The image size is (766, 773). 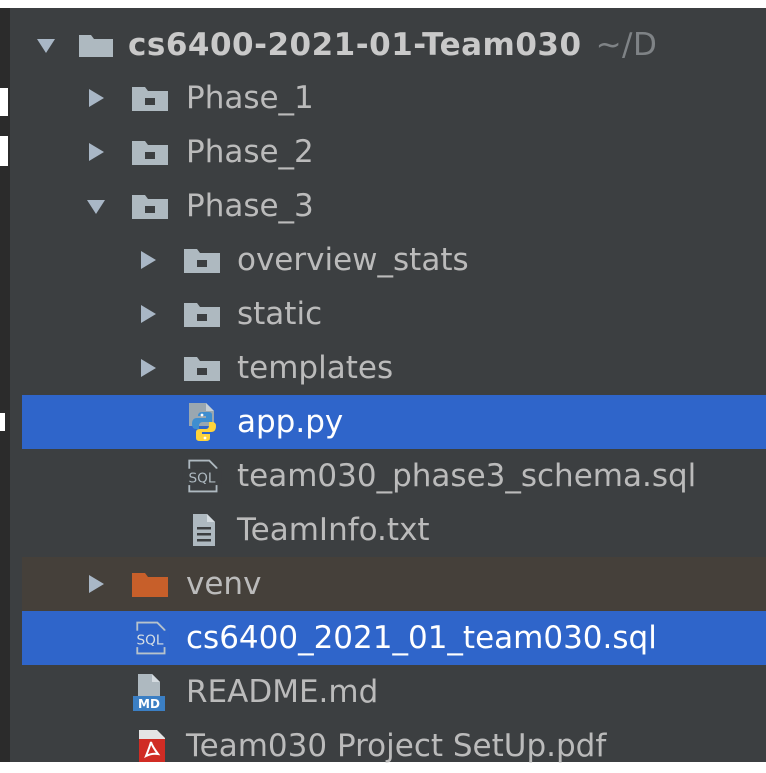 What do you see at coordinates (394, 206) in the screenshot?
I see `tree-row-folder: Phase_3` at bounding box center [394, 206].